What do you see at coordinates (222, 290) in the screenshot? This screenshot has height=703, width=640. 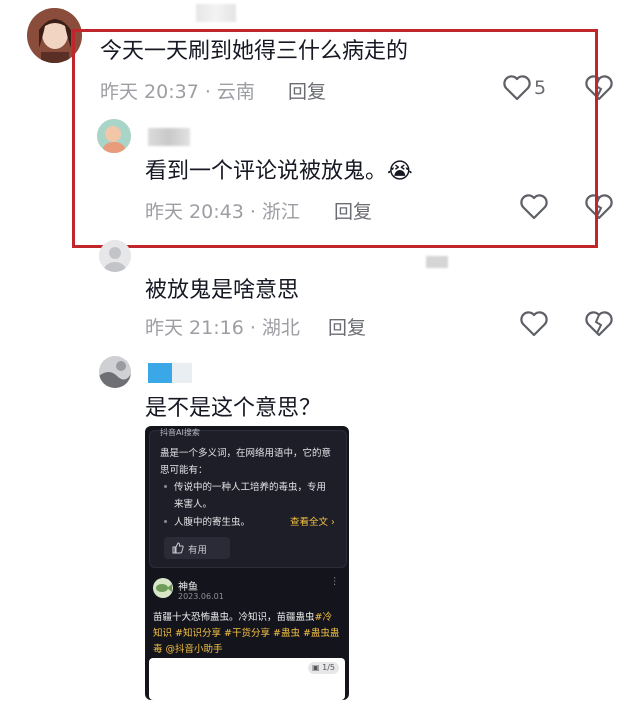 I see `comment-text: 被放鬼是啥意思` at bounding box center [222, 290].